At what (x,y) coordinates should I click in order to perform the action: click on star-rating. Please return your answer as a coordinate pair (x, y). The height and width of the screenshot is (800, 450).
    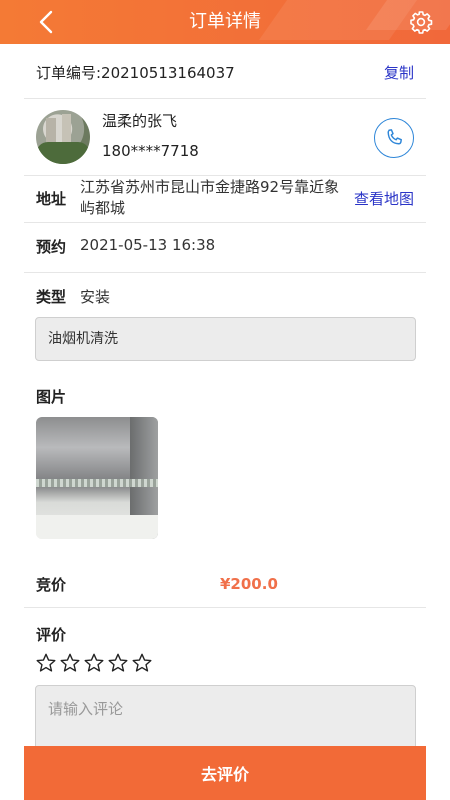
    Looking at the image, I should click on (94, 664).